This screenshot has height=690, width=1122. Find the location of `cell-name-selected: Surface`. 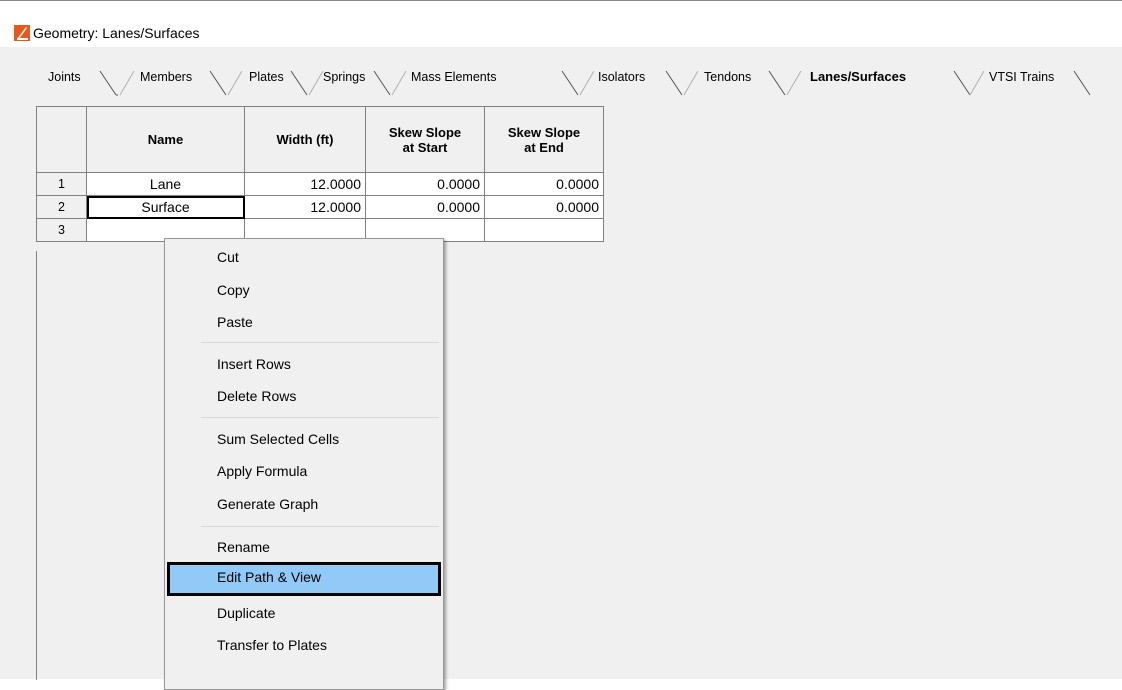

cell-name-selected: Surface is located at coordinates (165, 207).